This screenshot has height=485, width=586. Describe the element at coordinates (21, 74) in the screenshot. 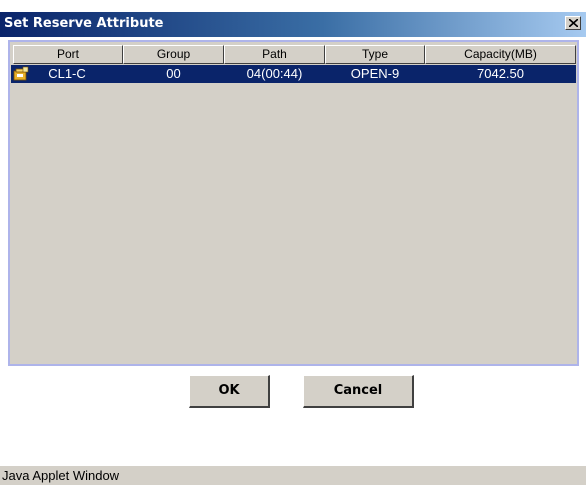

I see `volume-folder-icon` at that location.